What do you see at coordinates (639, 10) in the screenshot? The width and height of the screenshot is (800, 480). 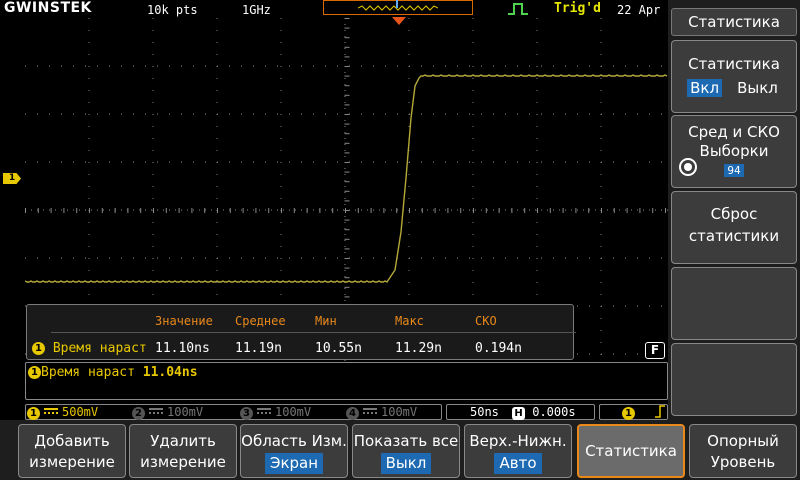 I see `date-display: 22 Apr` at bounding box center [639, 10].